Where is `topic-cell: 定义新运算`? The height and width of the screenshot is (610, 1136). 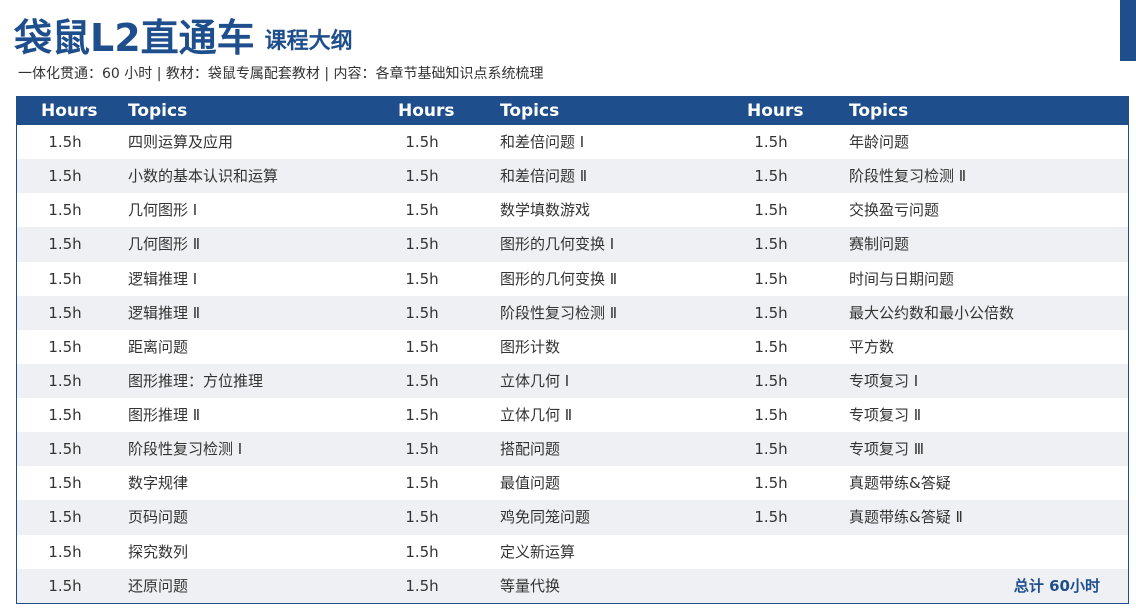
topic-cell: 定义新运算 is located at coordinates (538, 551).